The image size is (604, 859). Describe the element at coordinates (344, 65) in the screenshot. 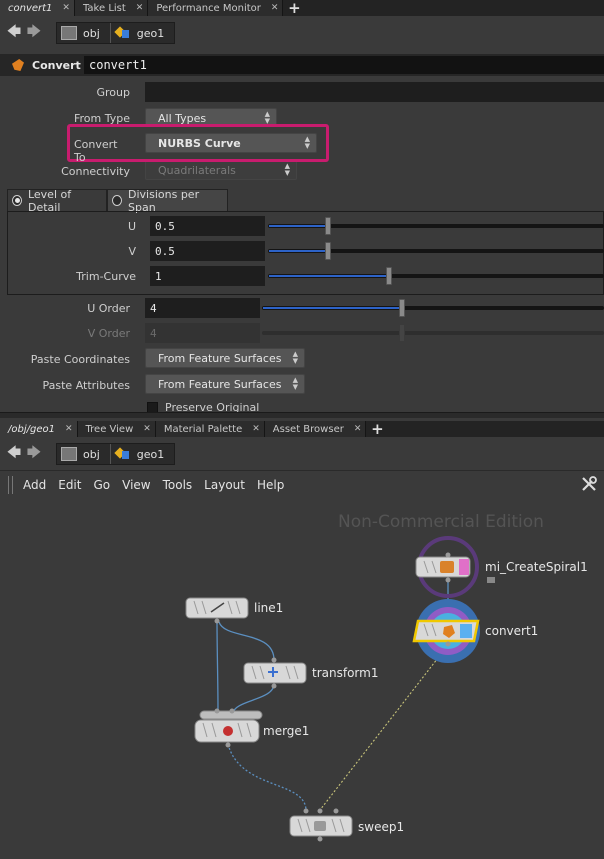

I see `node-name-field: convert1` at that location.